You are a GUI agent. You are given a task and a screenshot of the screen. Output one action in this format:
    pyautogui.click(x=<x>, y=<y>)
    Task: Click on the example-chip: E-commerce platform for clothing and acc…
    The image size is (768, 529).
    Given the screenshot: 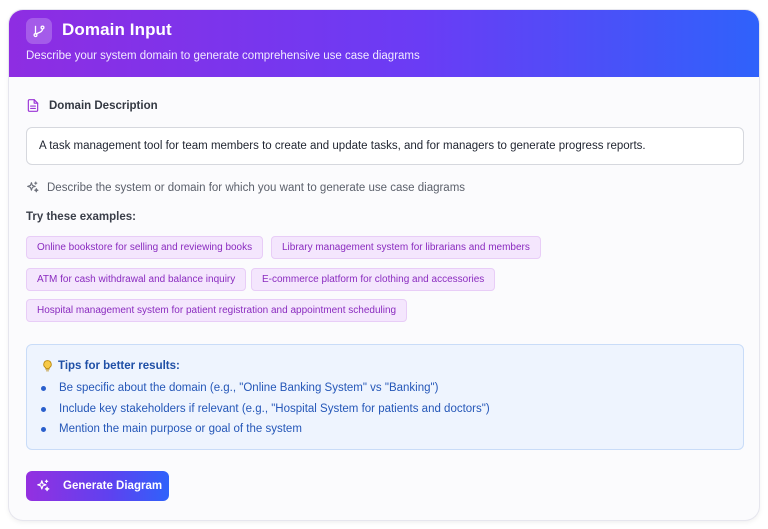 What is the action you would take?
    pyautogui.click(x=373, y=279)
    